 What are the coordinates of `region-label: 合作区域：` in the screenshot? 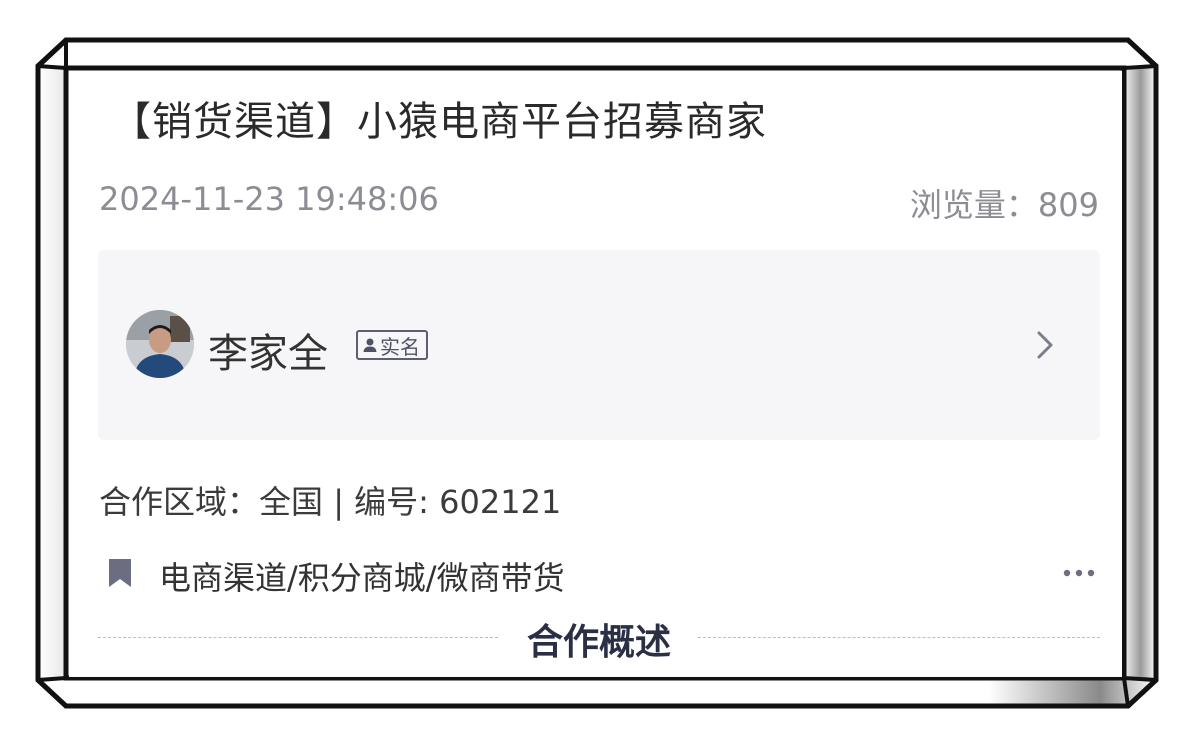 It's located at (179, 502).